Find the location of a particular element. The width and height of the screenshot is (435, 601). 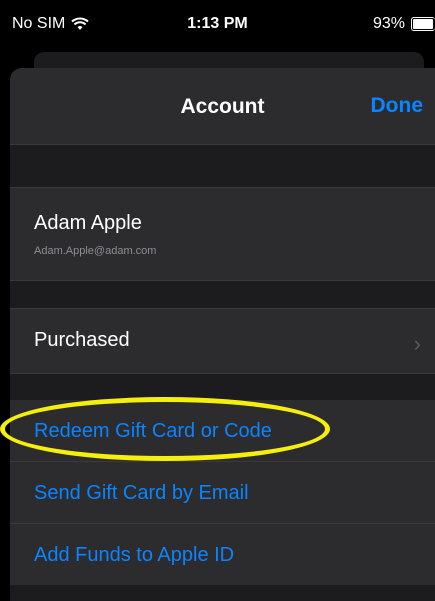

purchased-label: Purchased is located at coordinates (82, 340).